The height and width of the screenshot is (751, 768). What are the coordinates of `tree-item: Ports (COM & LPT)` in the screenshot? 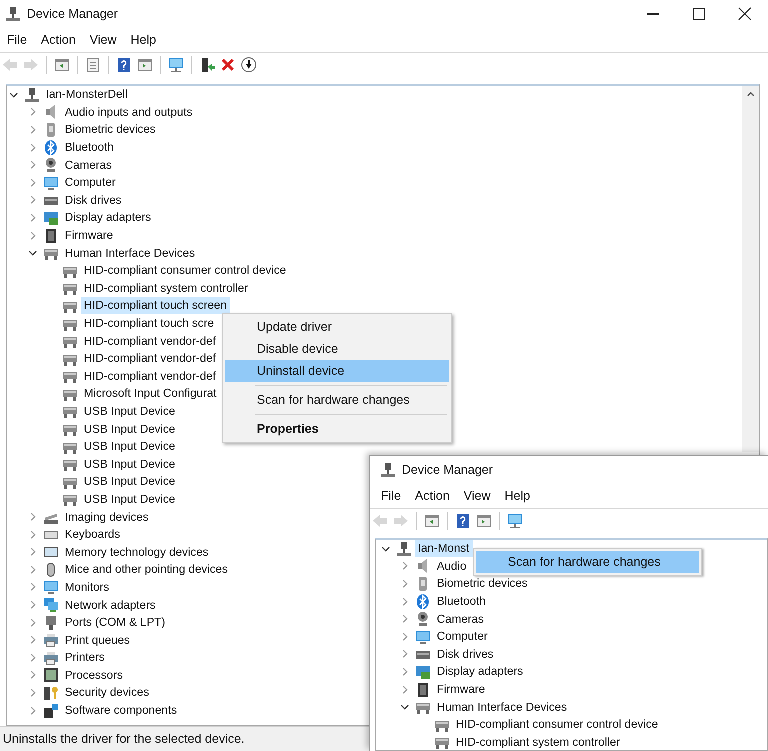 It's located at (115, 623).